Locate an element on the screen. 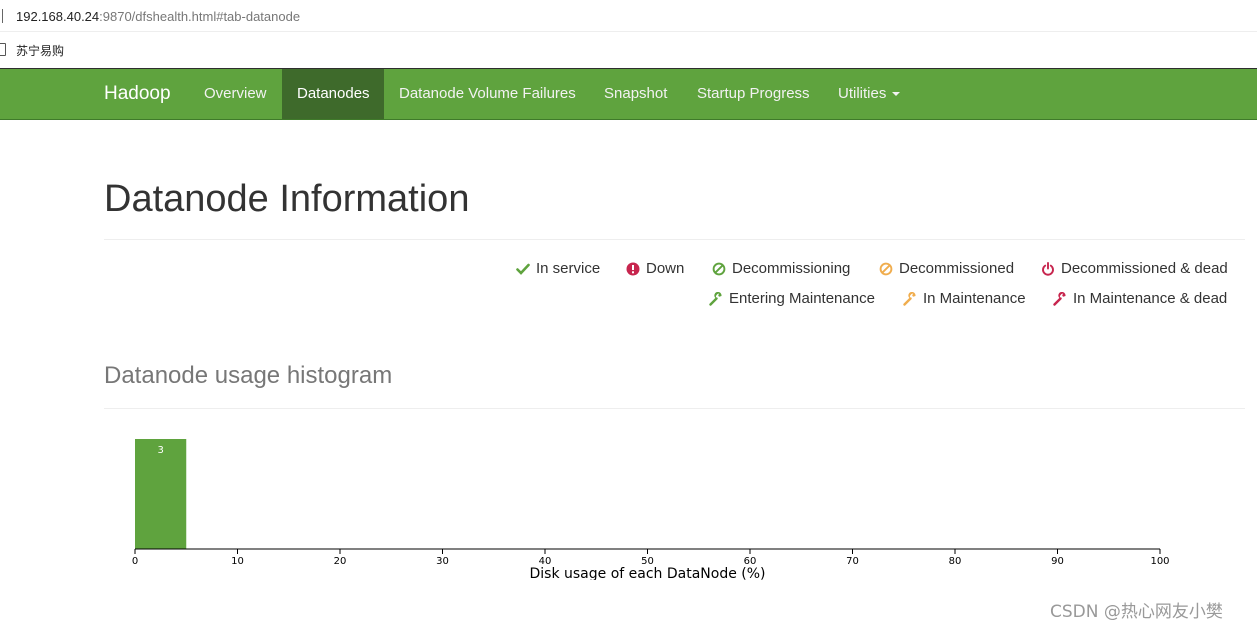 This screenshot has height=626, width=1257. watermark: CSDN @热心网友小樊 is located at coordinates (1136, 612).